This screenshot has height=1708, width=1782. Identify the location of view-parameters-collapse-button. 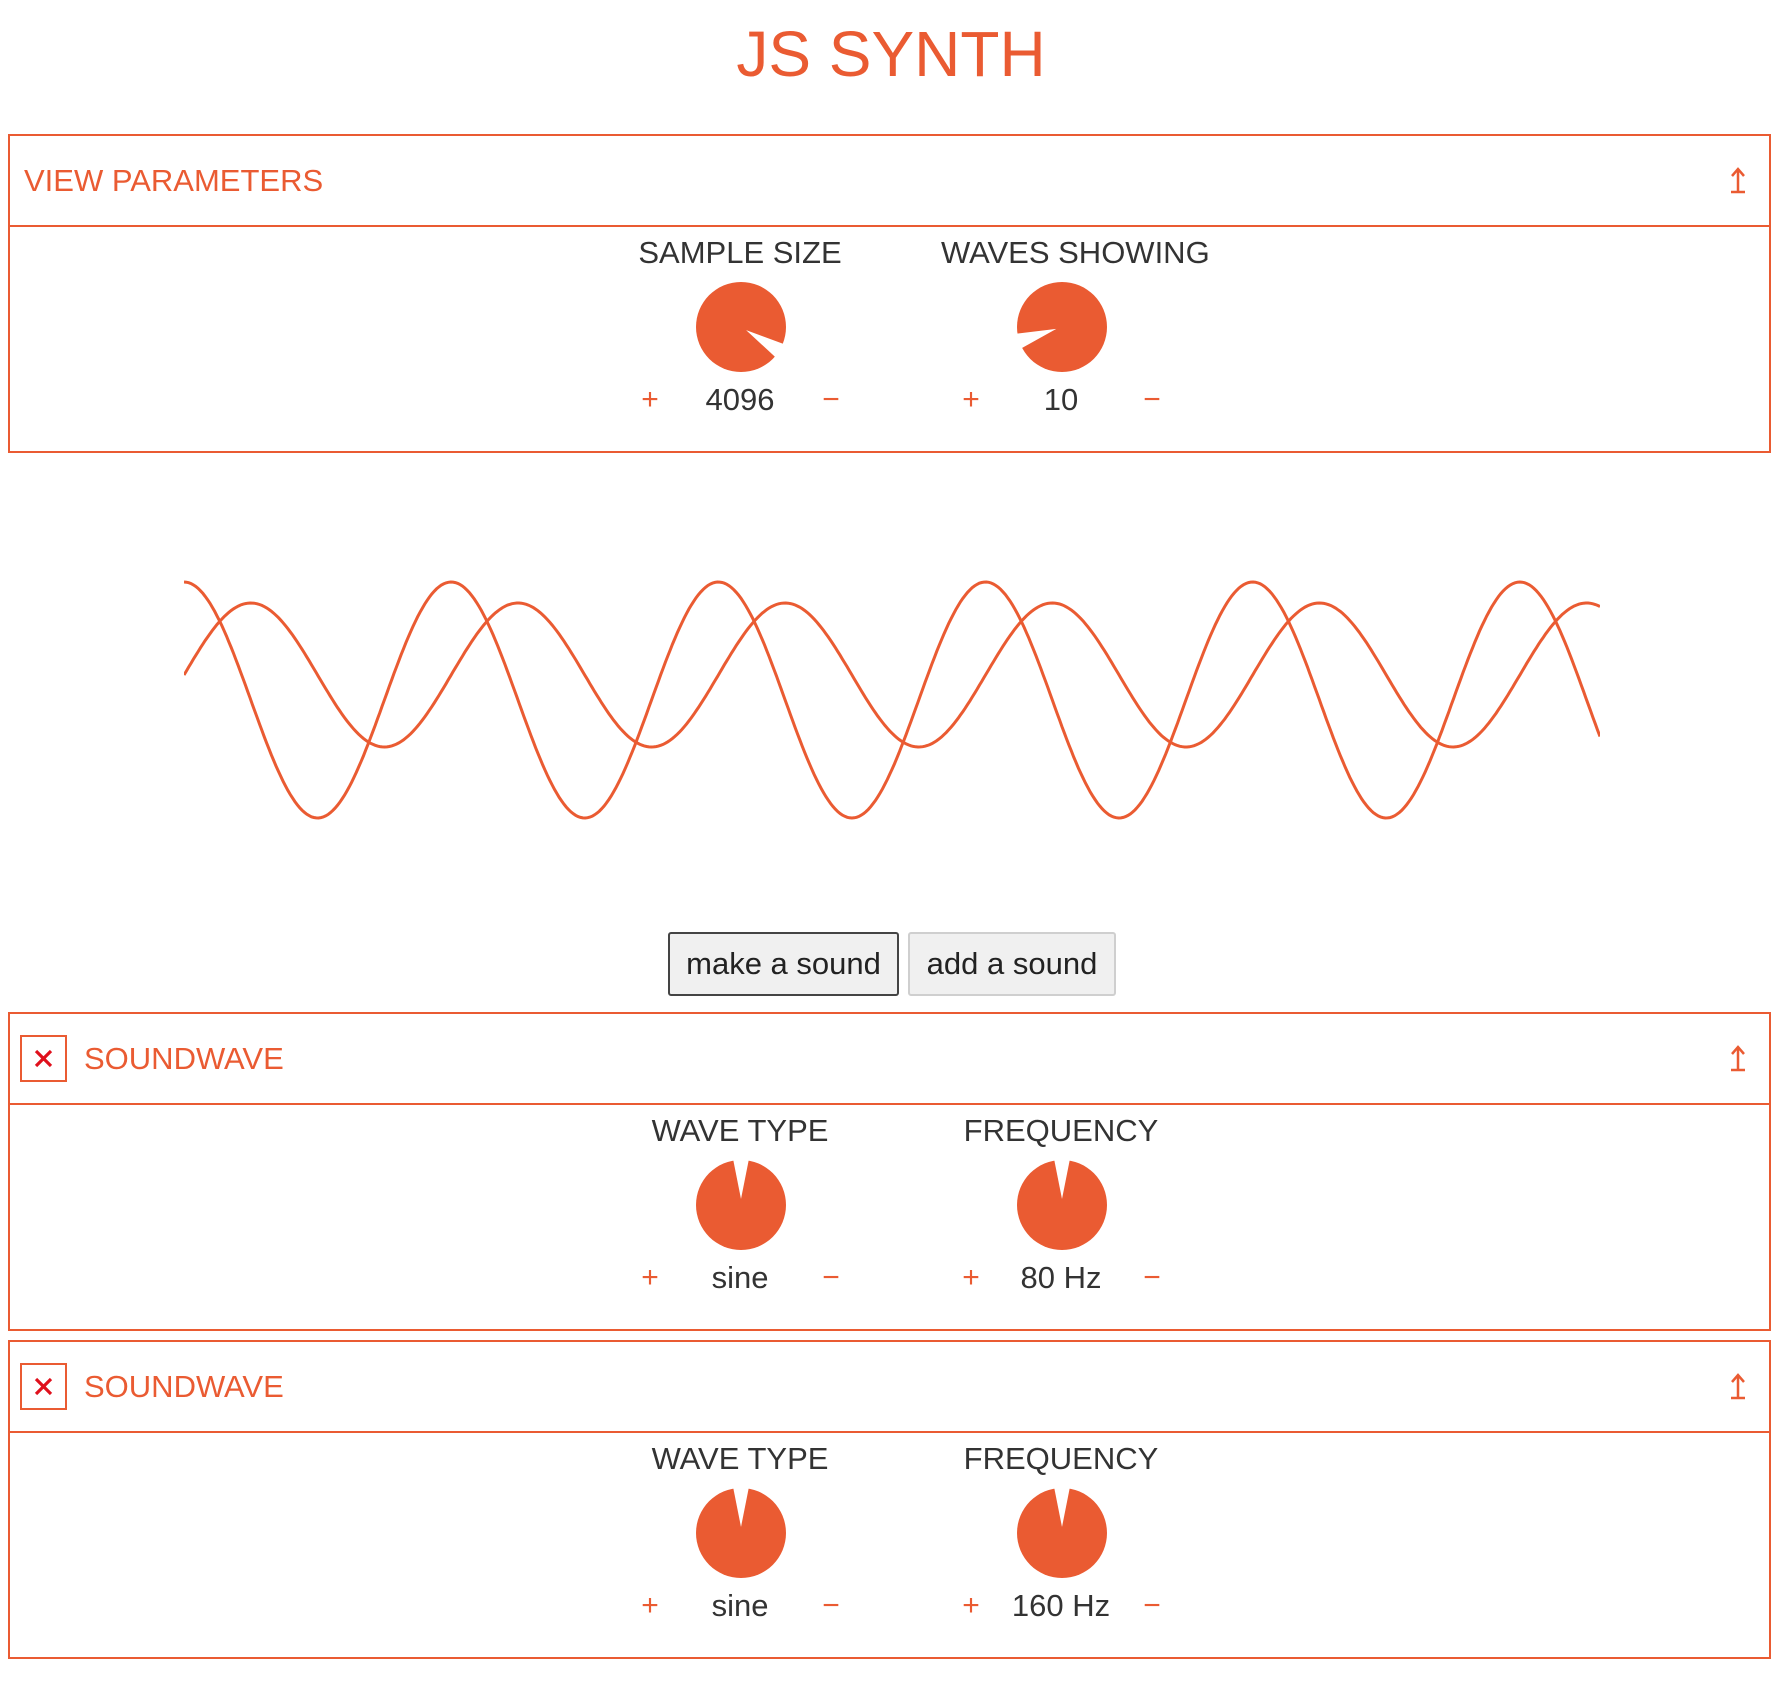
(1738, 181).